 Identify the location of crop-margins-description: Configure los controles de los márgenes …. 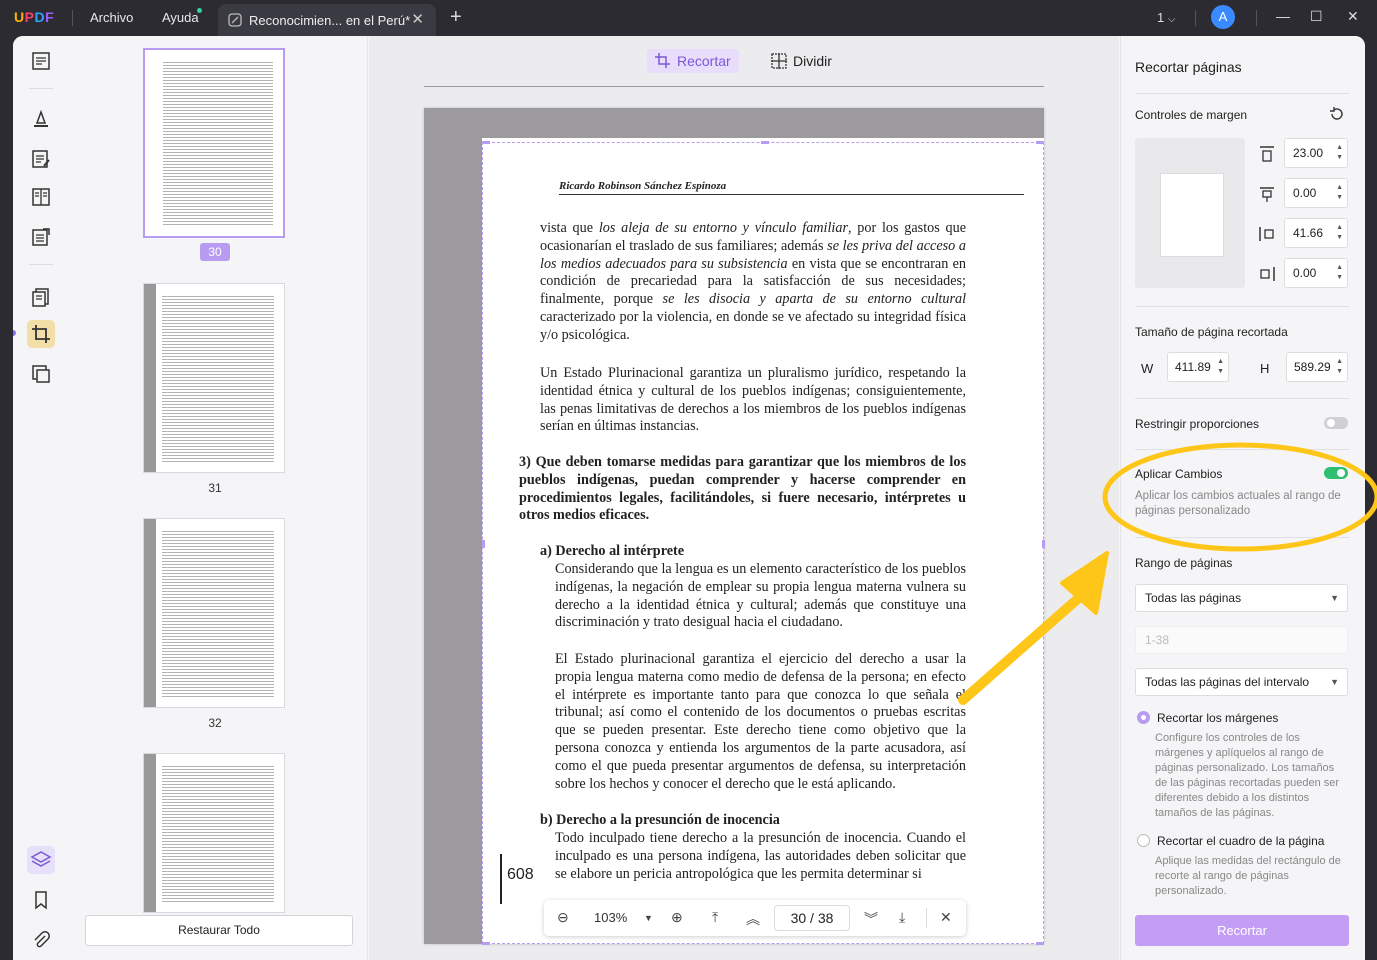
(1247, 775).